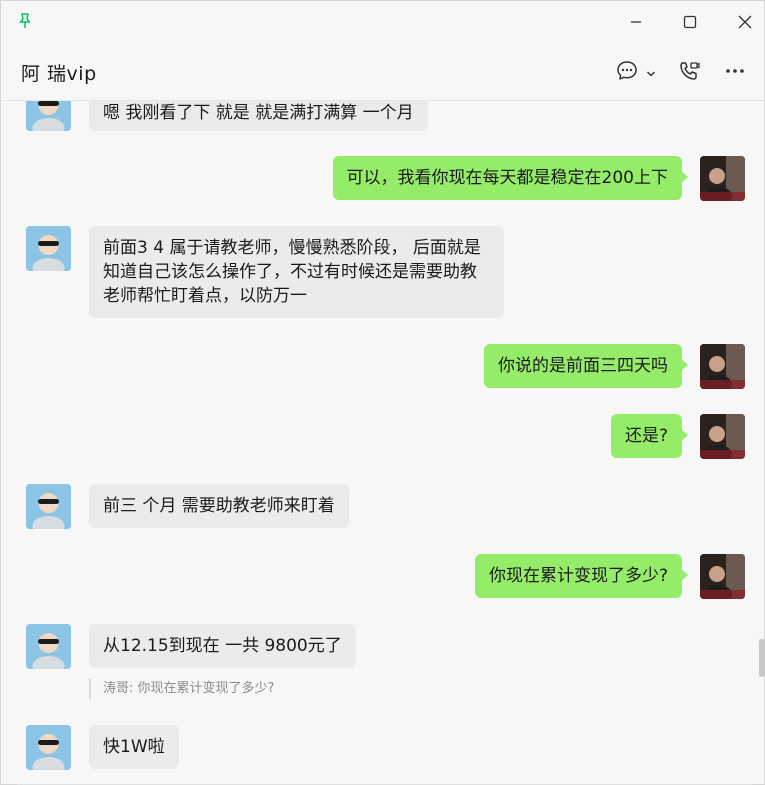 The height and width of the screenshot is (785, 765). What do you see at coordinates (745, 22) in the screenshot?
I see `close-icon` at bounding box center [745, 22].